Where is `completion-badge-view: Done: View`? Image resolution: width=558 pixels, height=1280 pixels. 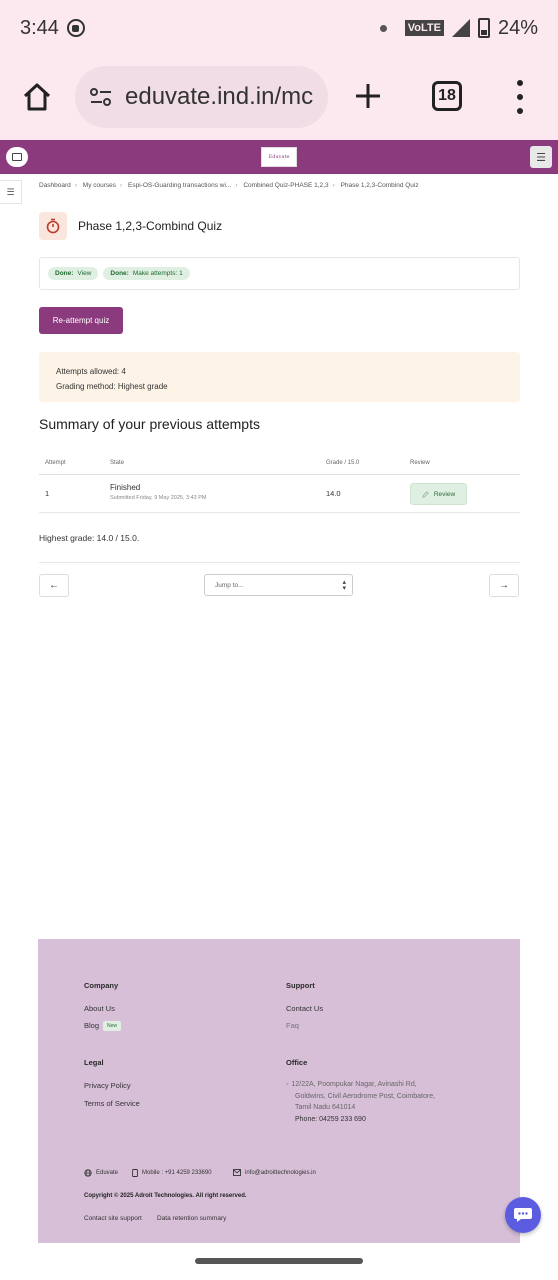 completion-badge-view: Done: View is located at coordinates (73, 273).